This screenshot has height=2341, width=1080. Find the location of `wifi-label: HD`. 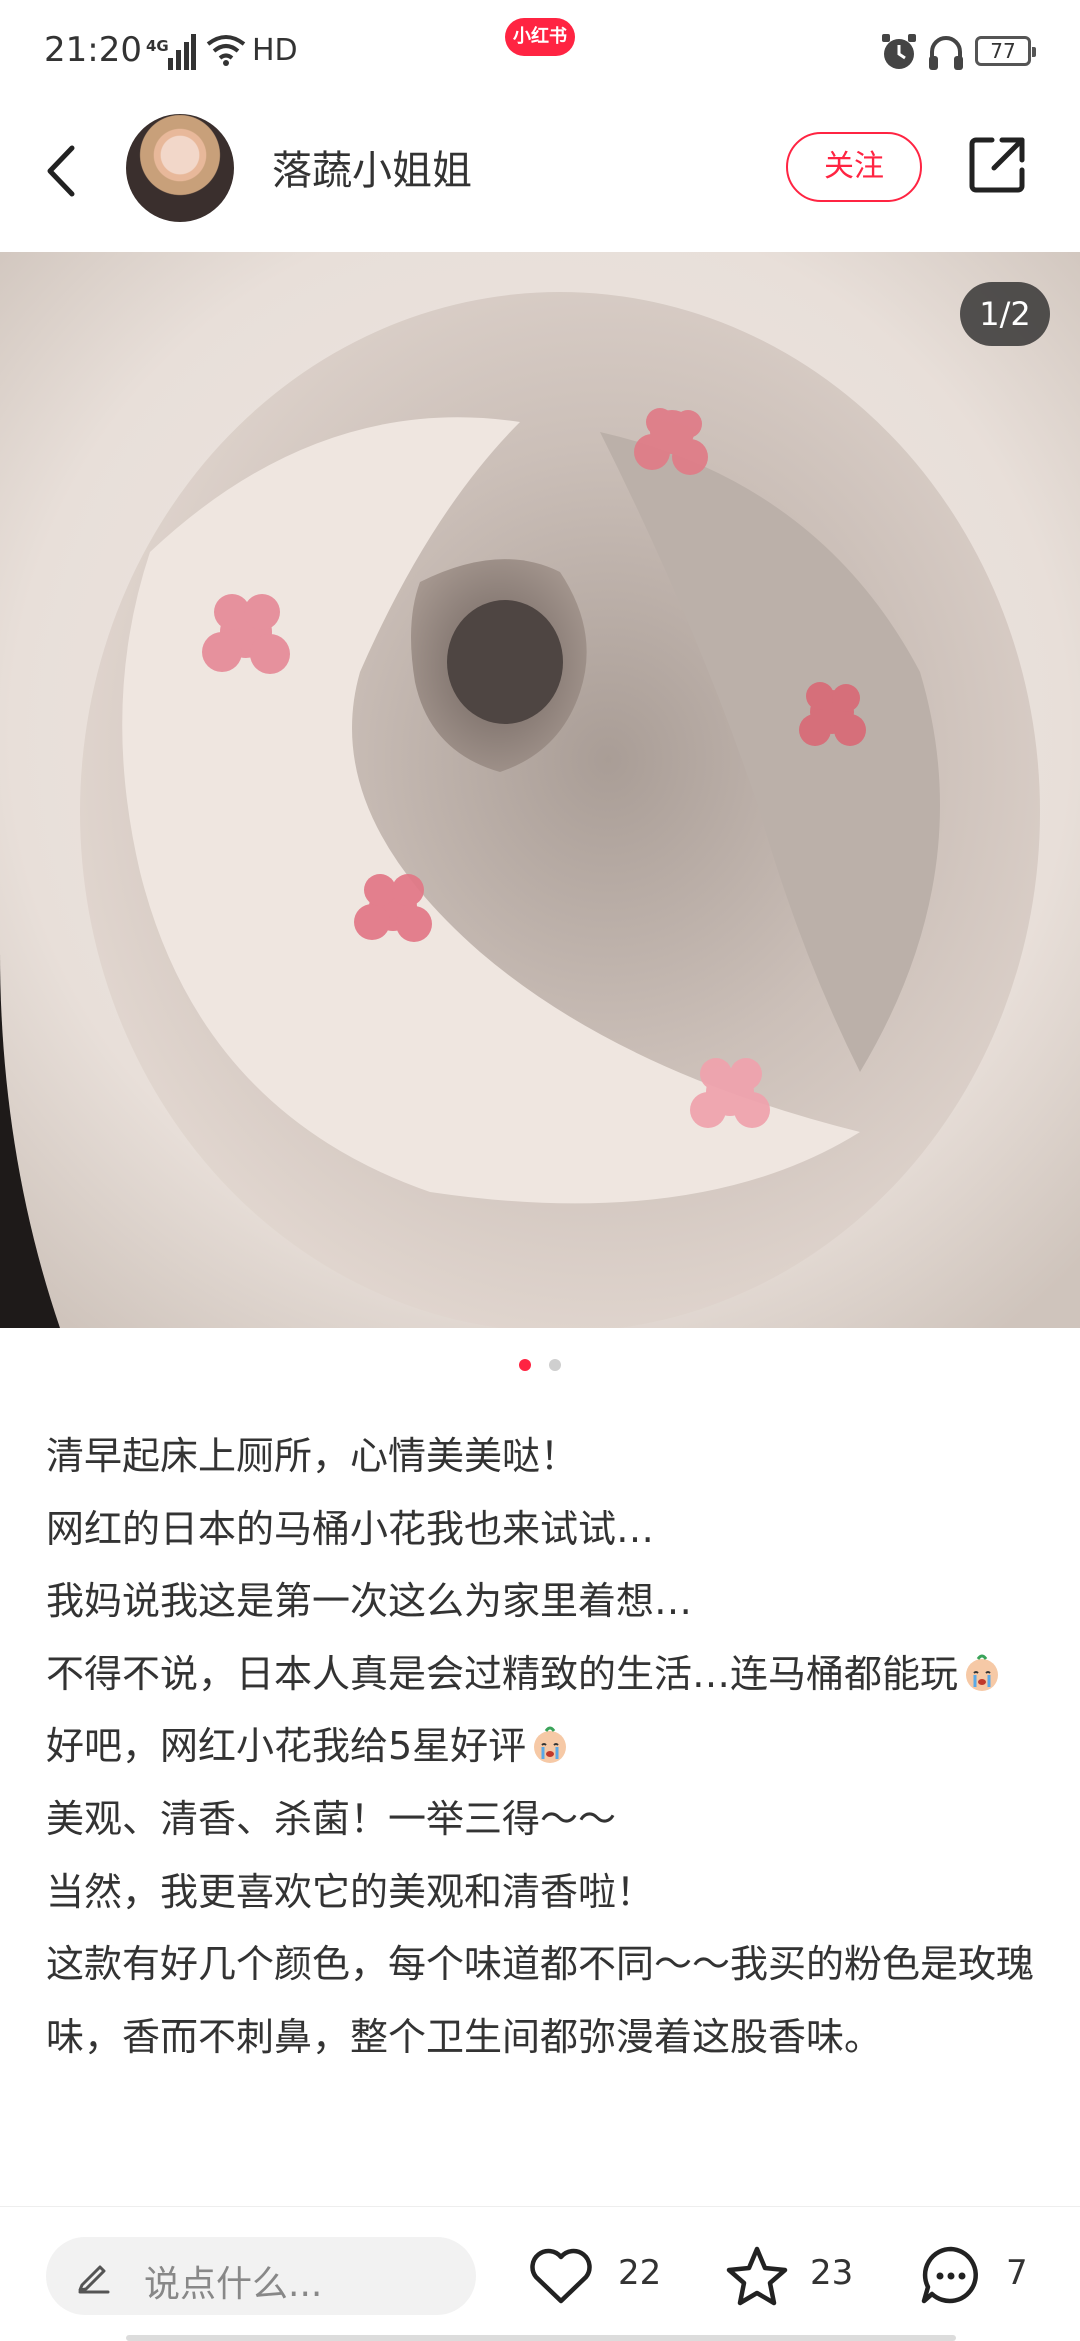

wifi-label: HD is located at coordinates (275, 50).